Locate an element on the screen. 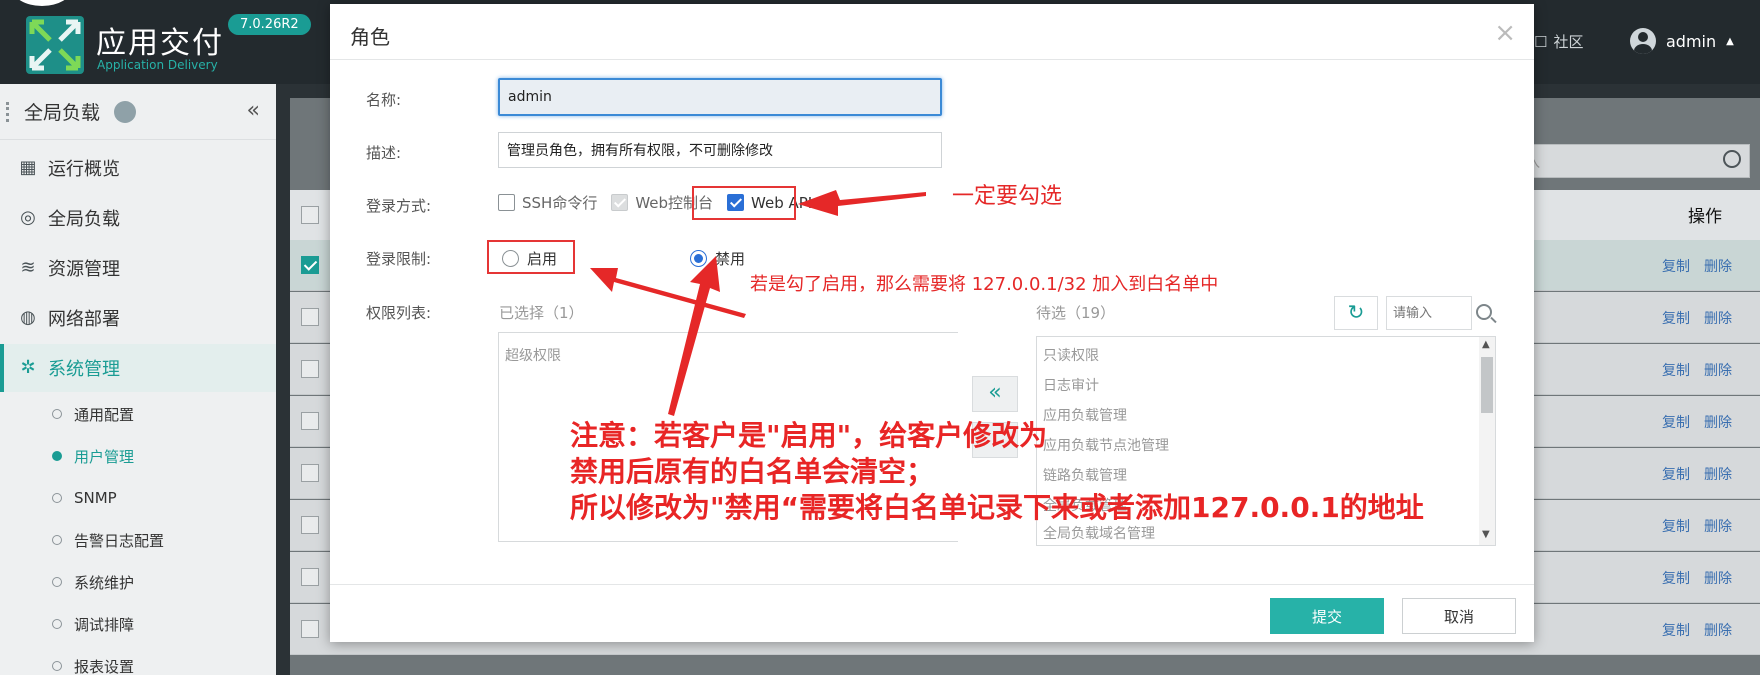 The width and height of the screenshot is (1760, 675). ssh-checkbox: SSH命令行 is located at coordinates (547, 202).